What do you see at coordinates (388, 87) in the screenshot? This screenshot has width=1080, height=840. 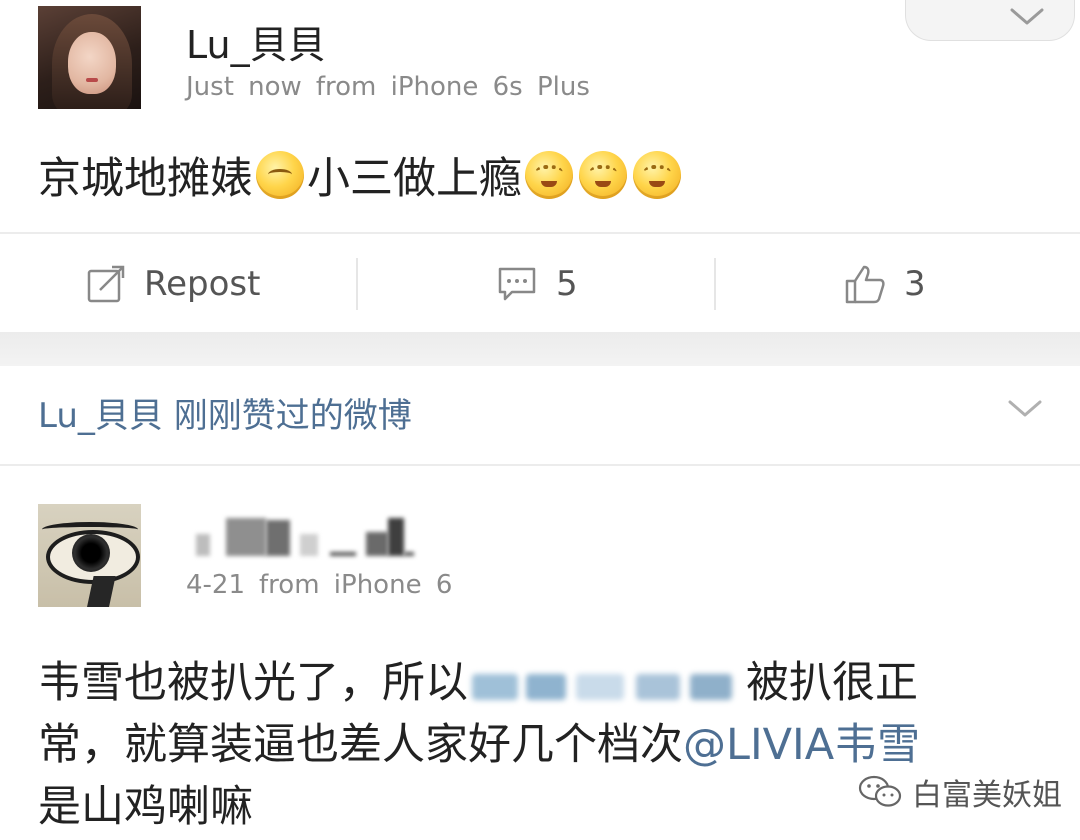 I see `post-meta: Just now from iPhone 6s Plus` at bounding box center [388, 87].